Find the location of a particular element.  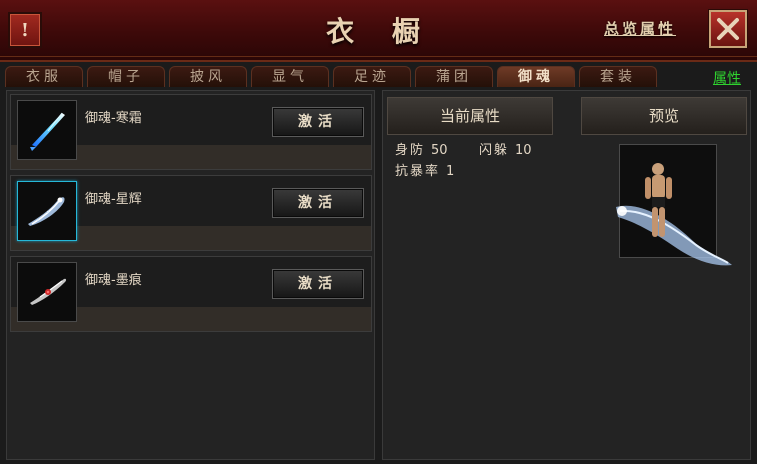

close-button is located at coordinates (728, 29).